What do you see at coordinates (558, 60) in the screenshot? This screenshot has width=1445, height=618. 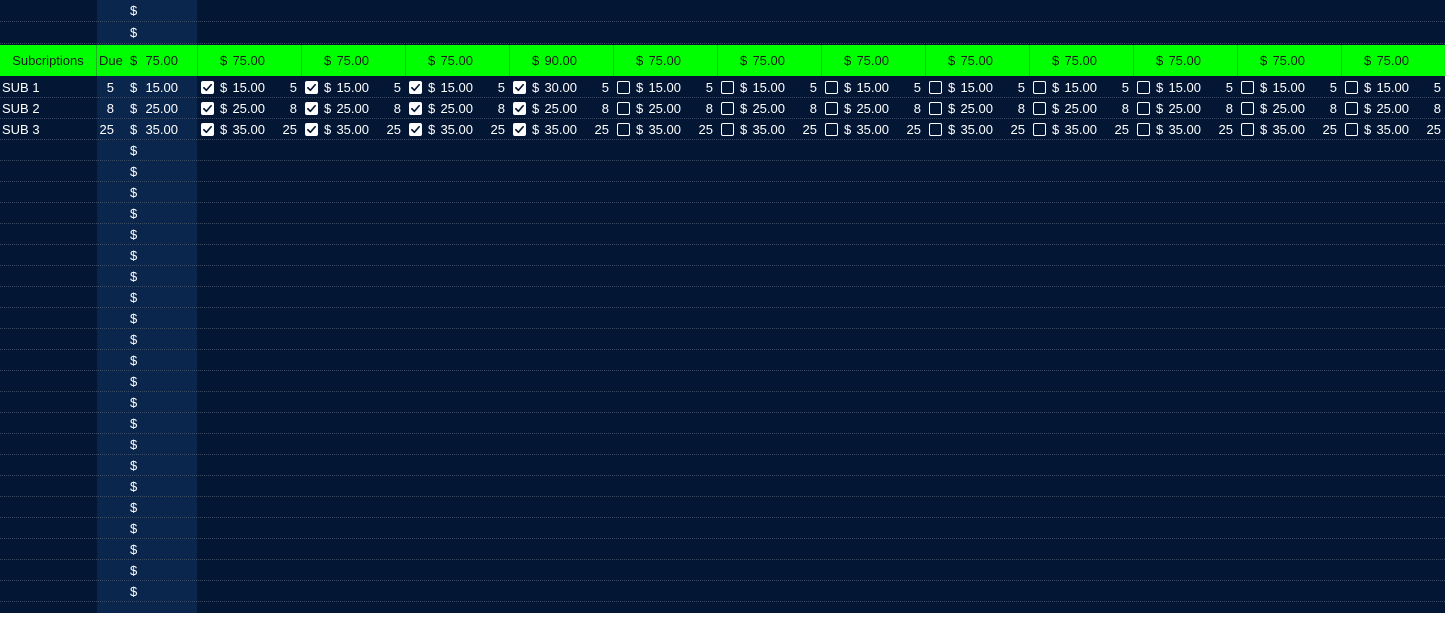 I see `period-total-amount: 90.00` at bounding box center [558, 60].